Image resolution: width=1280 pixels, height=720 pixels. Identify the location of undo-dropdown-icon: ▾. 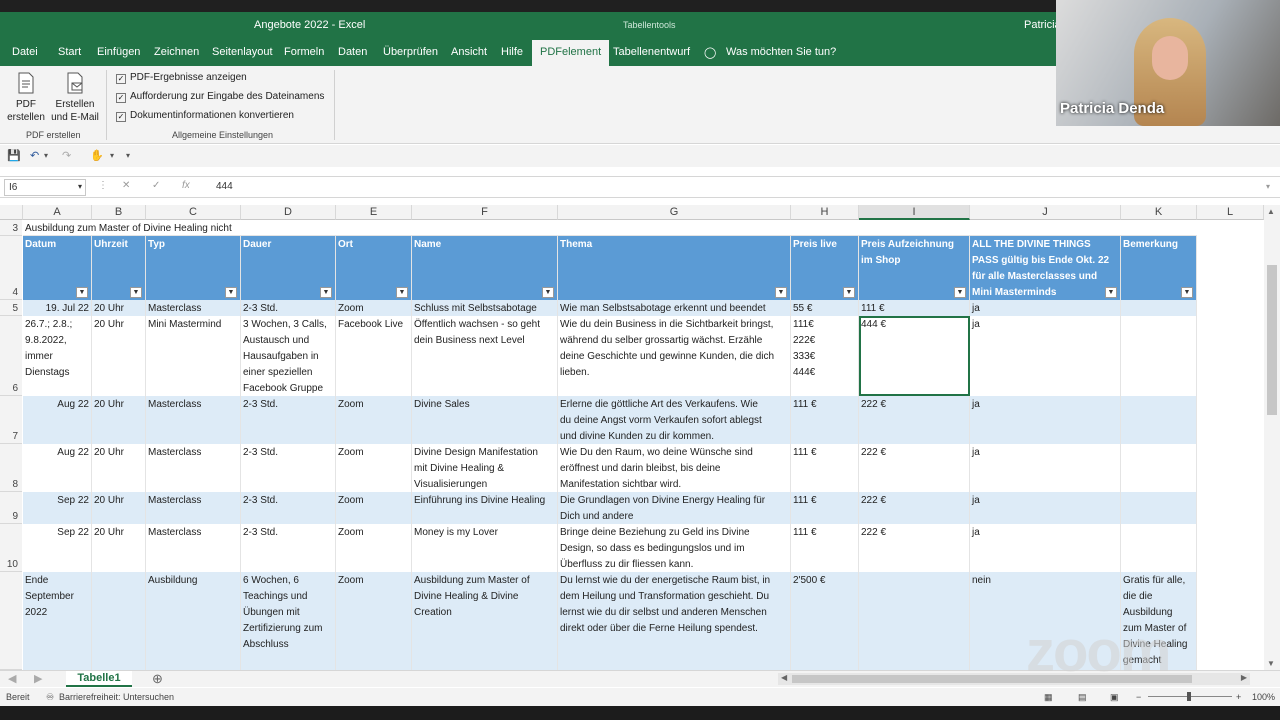
(46, 155).